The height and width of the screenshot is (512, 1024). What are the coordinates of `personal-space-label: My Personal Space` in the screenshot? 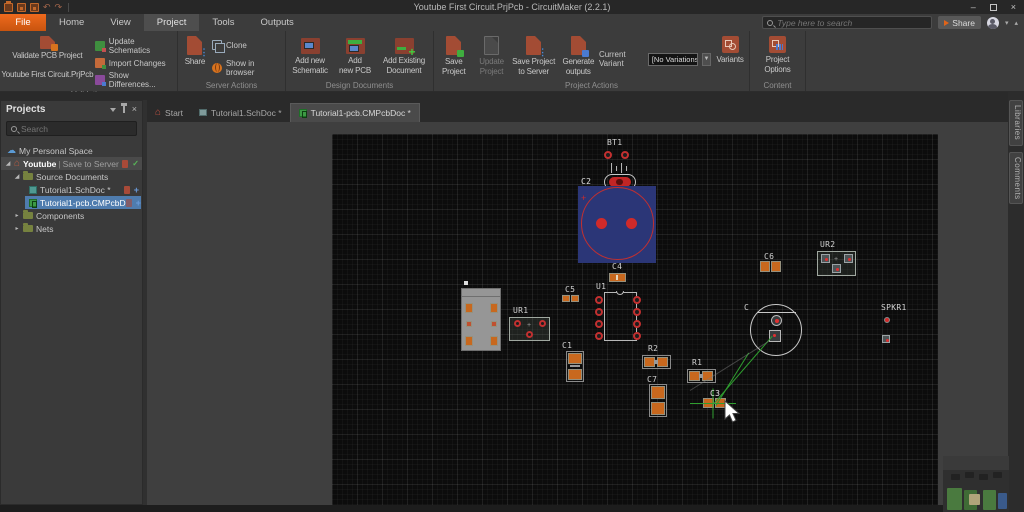 It's located at (56, 150).